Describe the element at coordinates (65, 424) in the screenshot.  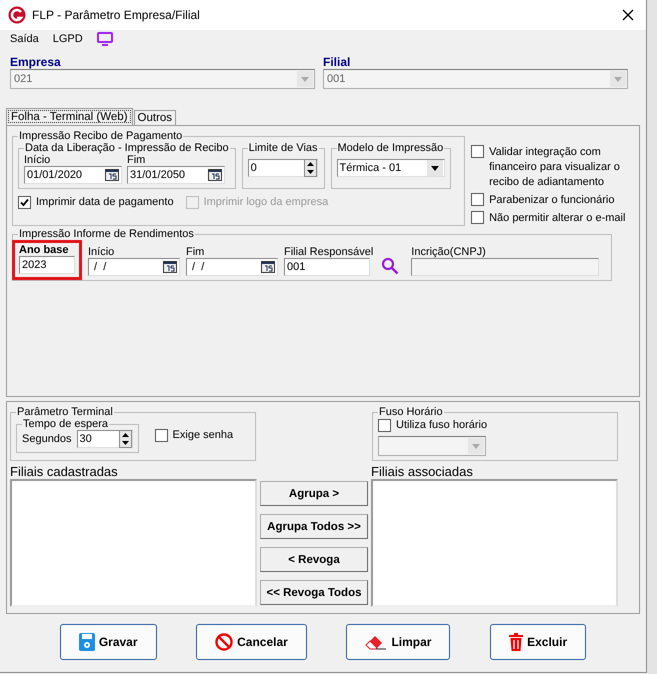
I see `group-title: Tempo de espera` at that location.